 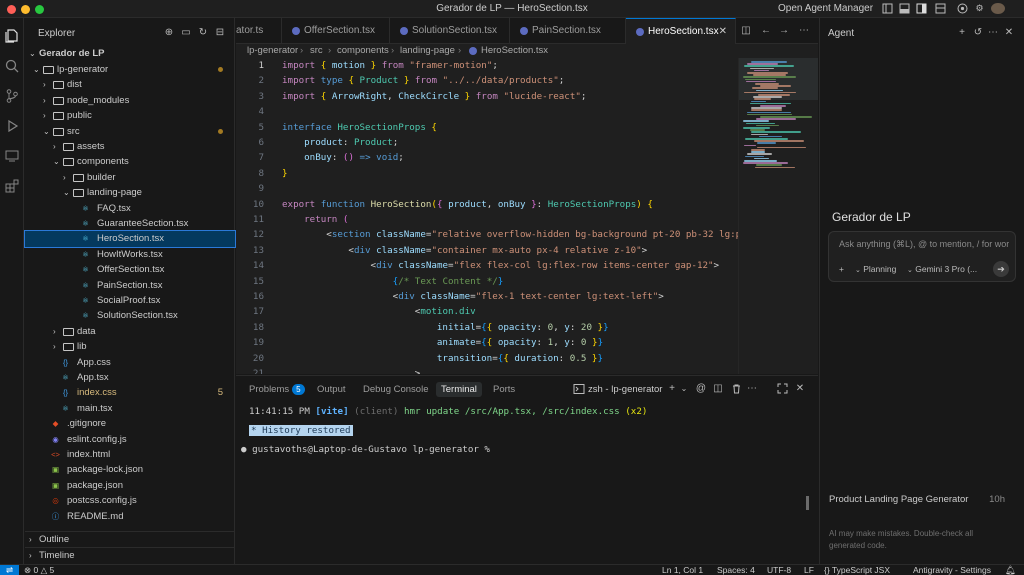 What do you see at coordinates (130, 377) in the screenshot?
I see `tree-file: ⚛ App.tsx` at bounding box center [130, 377].